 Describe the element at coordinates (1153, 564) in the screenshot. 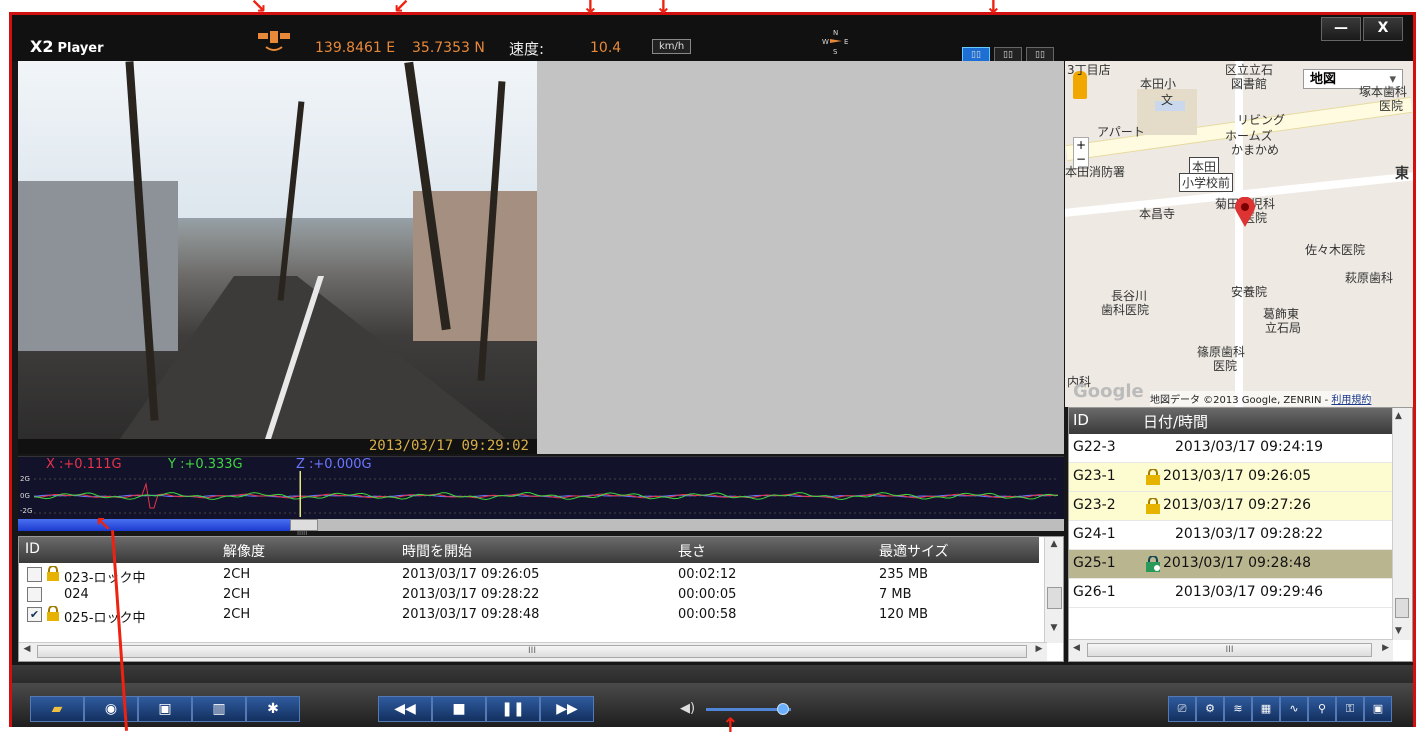

I see `lock-info-icon` at that location.